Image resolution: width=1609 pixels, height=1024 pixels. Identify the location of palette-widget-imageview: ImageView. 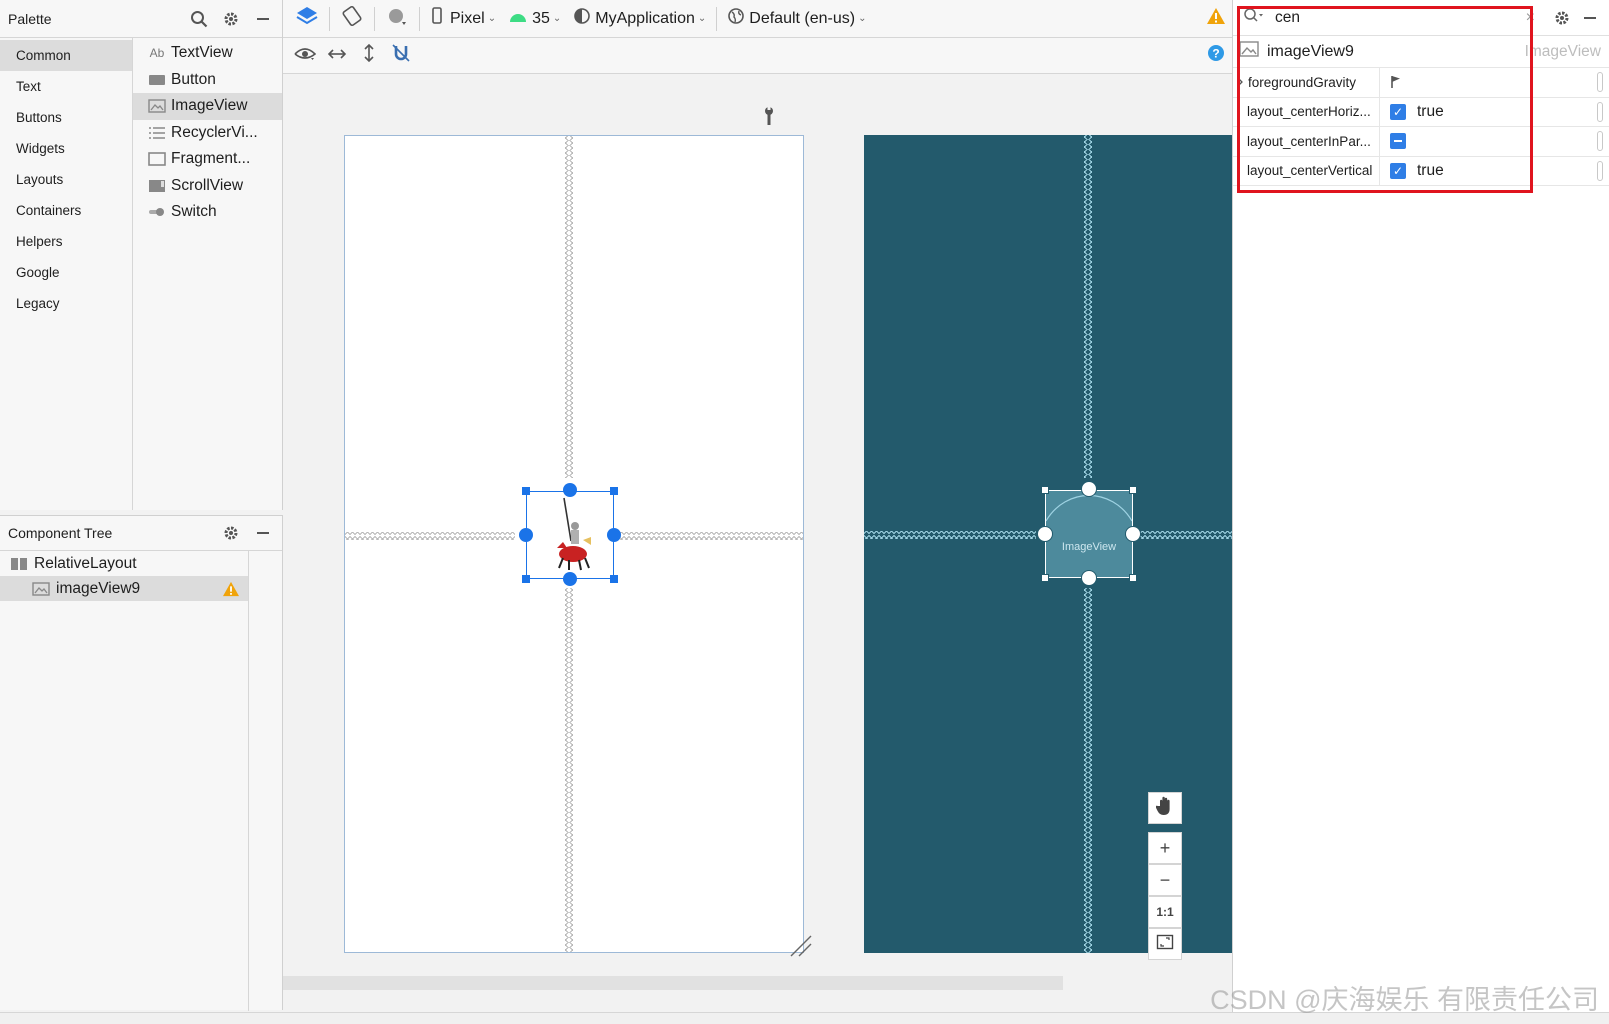
(207, 106).